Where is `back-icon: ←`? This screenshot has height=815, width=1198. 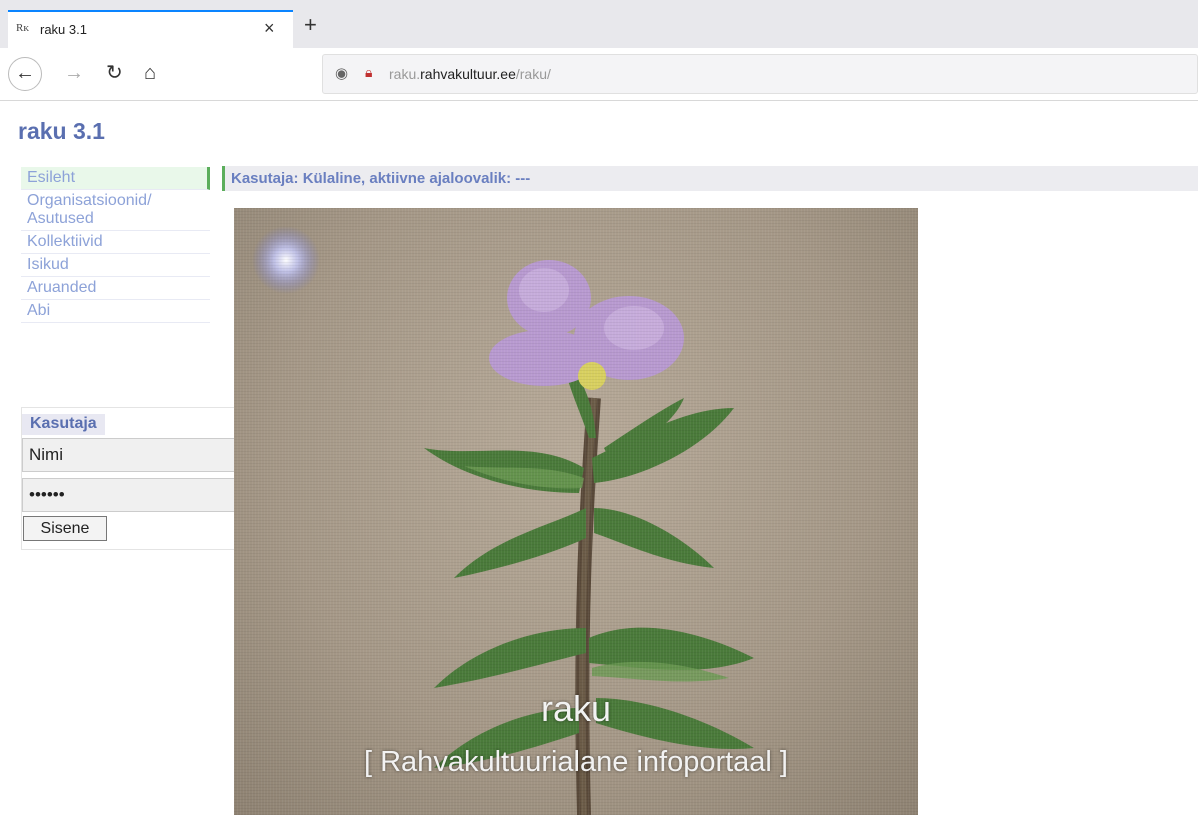 back-icon: ← is located at coordinates (25, 74).